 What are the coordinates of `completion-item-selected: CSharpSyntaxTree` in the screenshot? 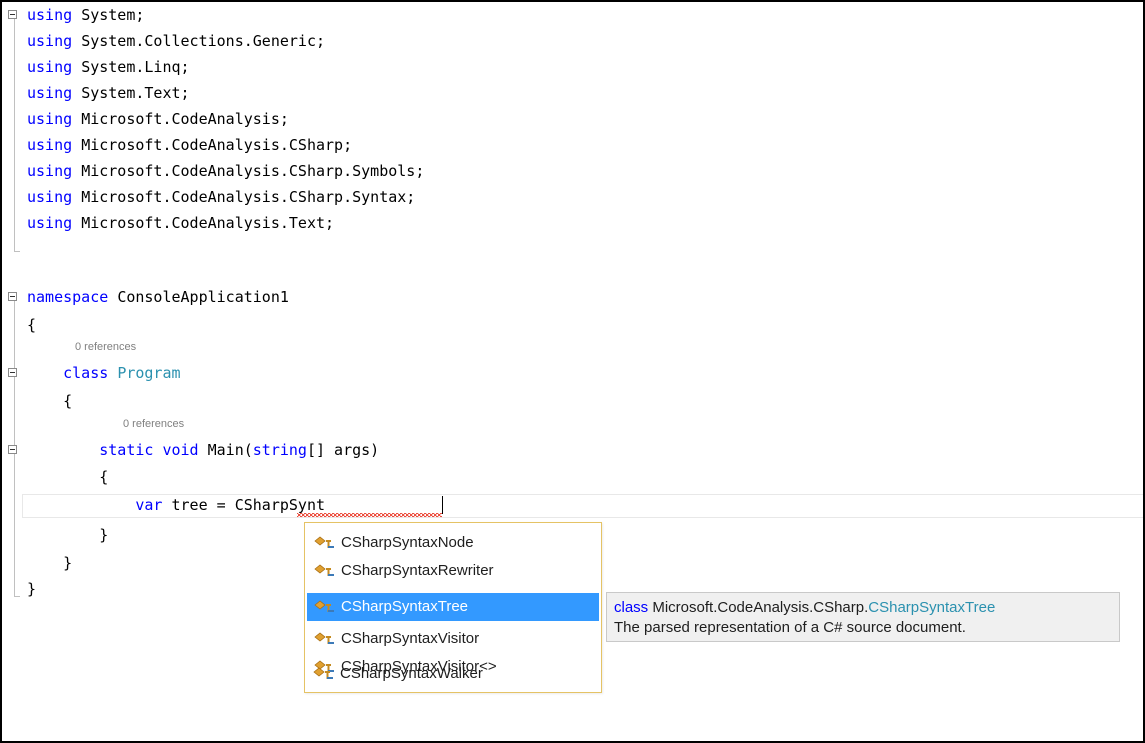 It's located at (453, 607).